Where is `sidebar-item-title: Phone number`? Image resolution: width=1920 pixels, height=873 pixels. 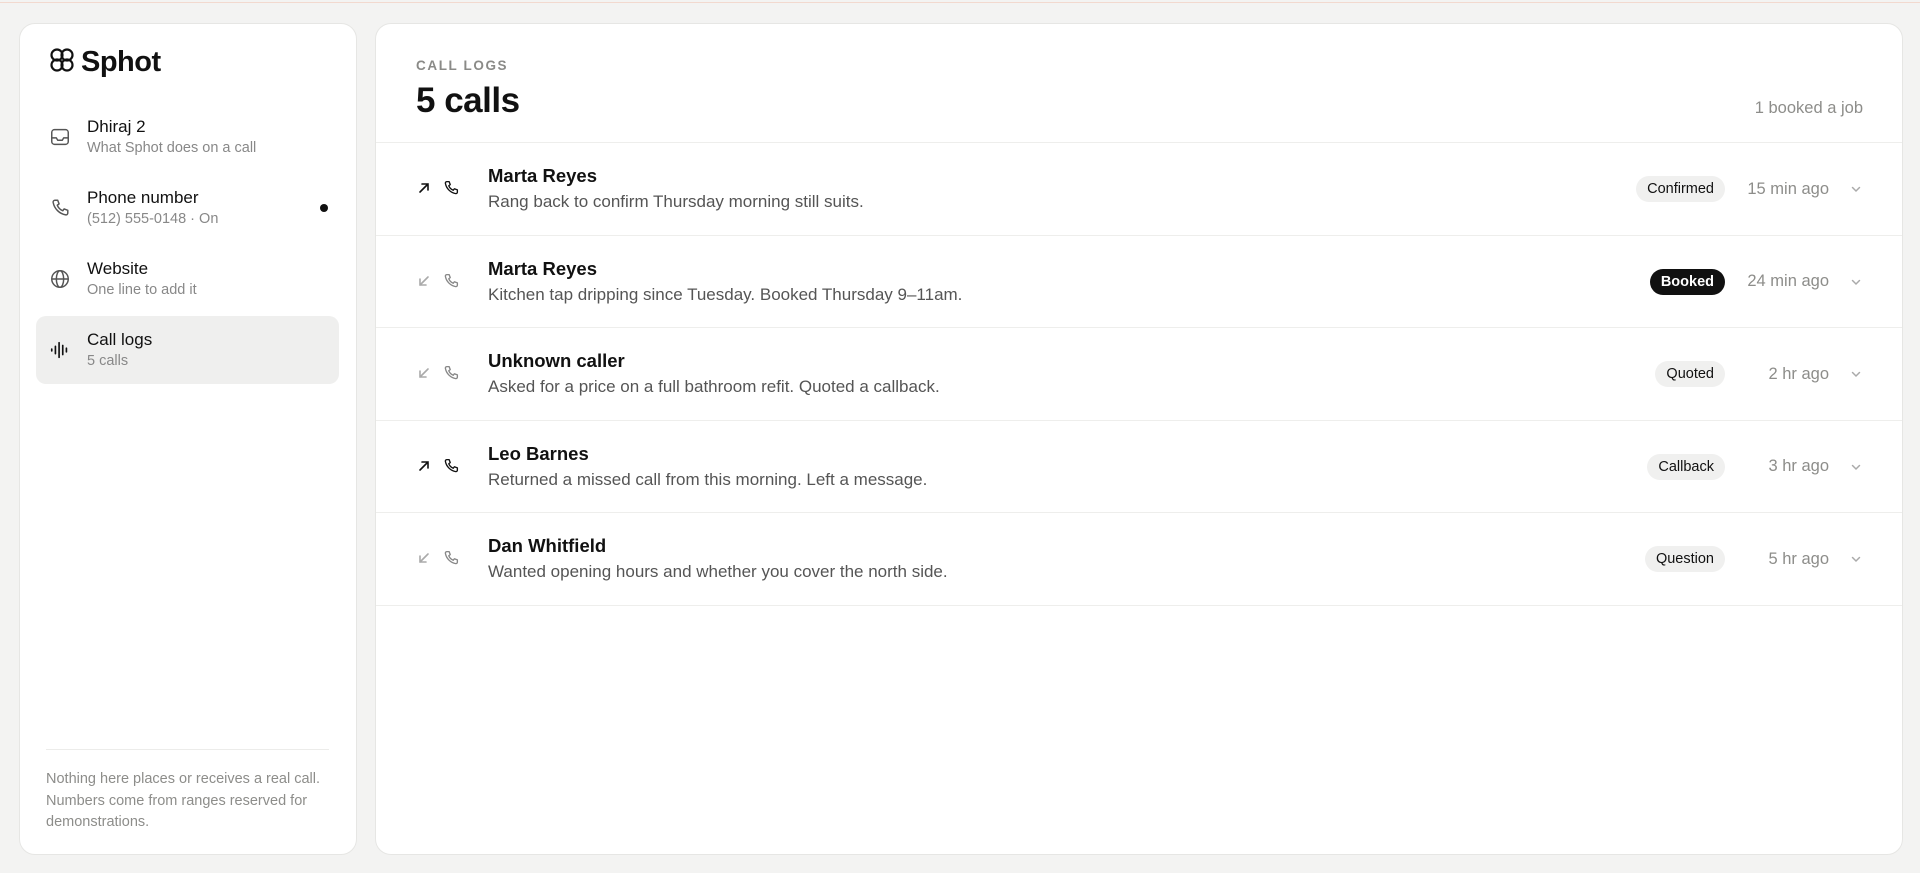
sidebar-item-title: Phone number is located at coordinates (143, 197).